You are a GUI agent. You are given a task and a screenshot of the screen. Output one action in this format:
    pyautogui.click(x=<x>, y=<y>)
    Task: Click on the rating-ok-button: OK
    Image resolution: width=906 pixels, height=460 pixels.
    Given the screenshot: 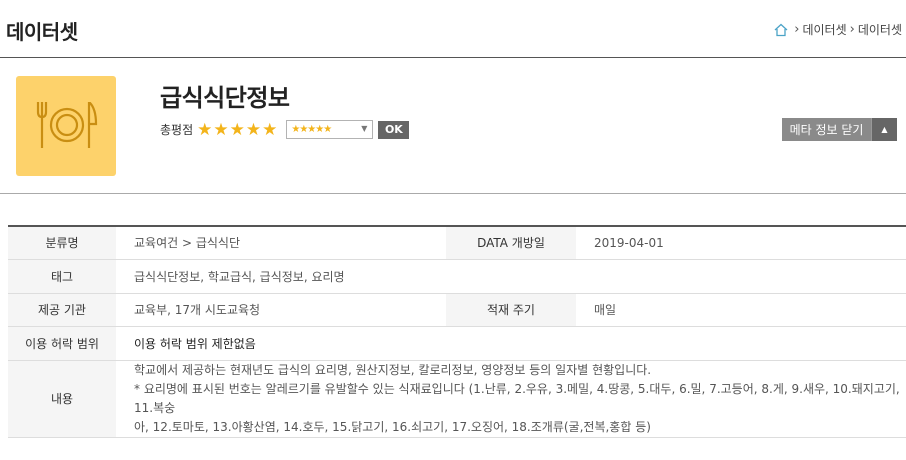 What is the action you would take?
    pyautogui.click(x=394, y=129)
    